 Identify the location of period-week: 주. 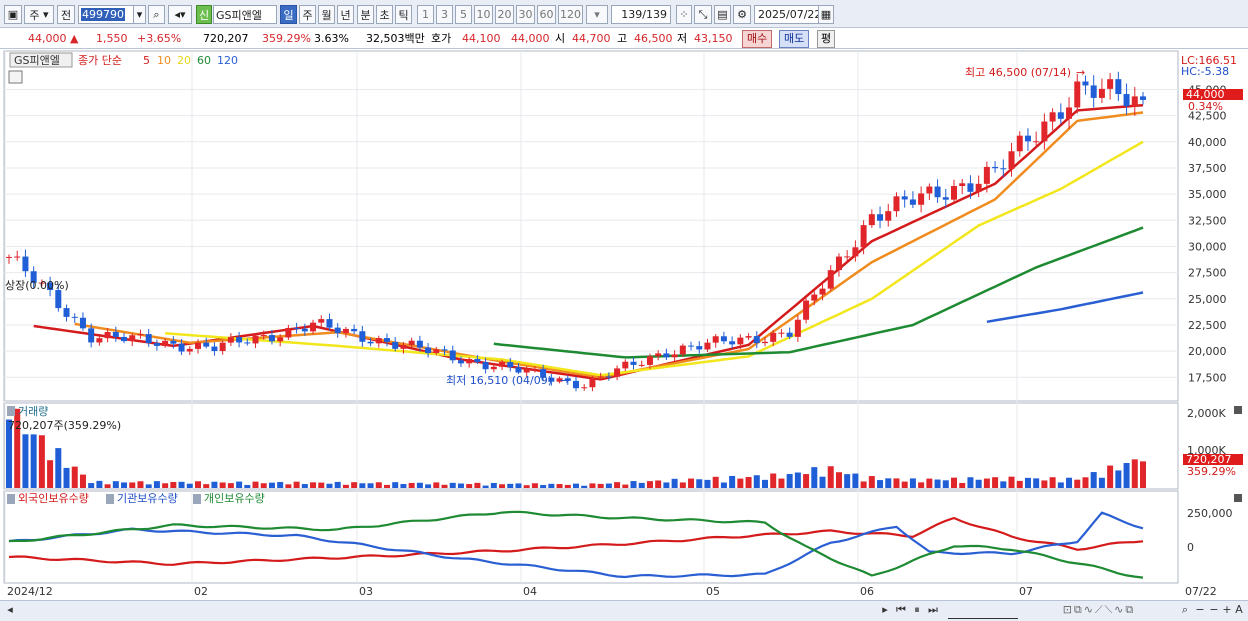
(307, 14).